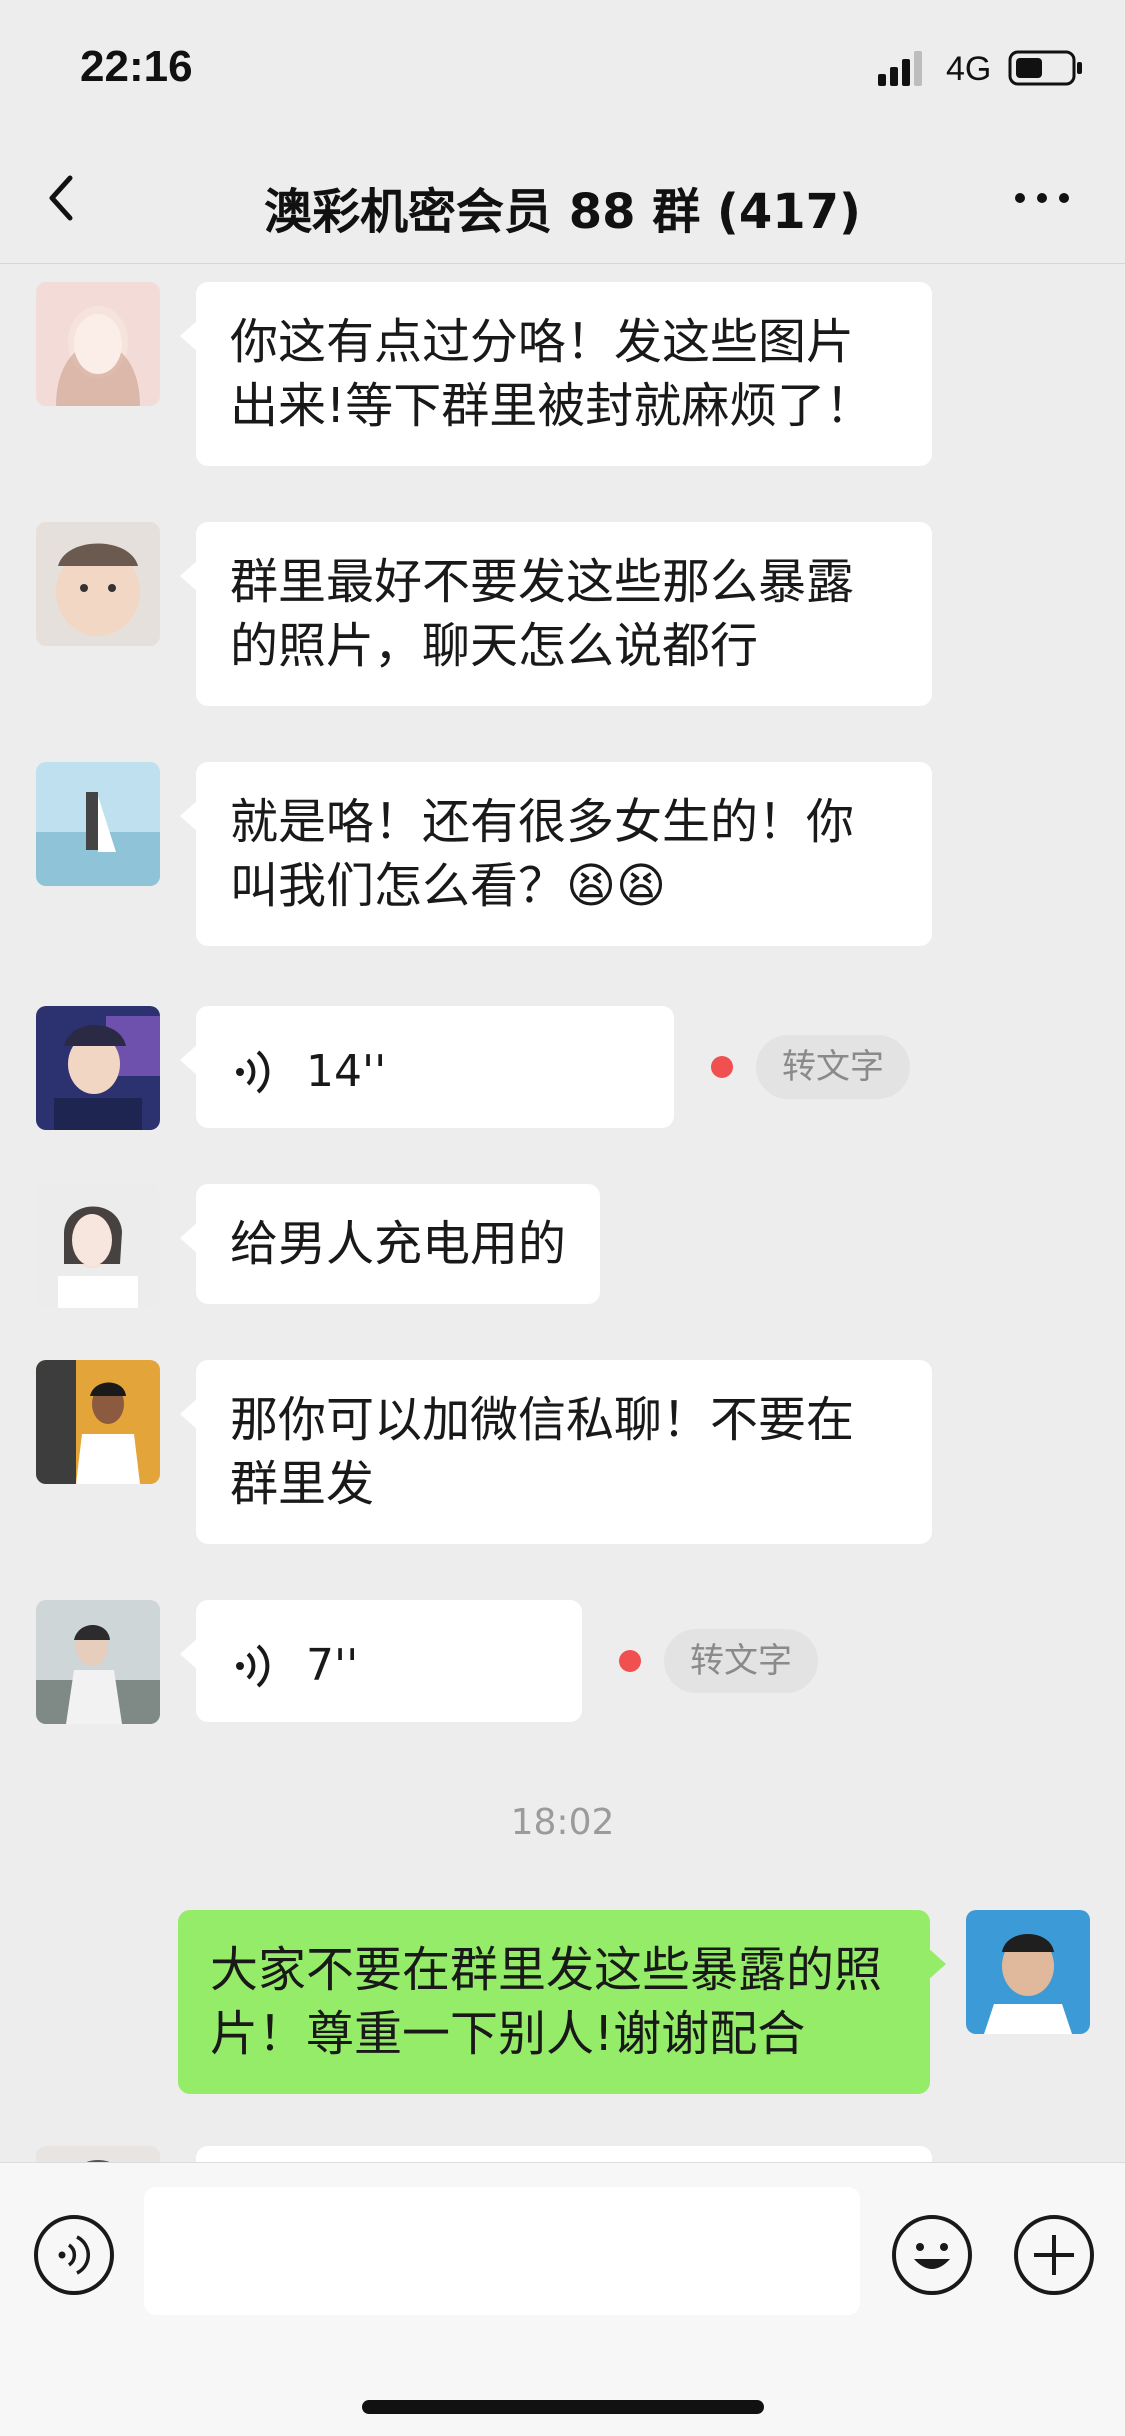 The image size is (1125, 2436). I want to click on input-bar, so click(562, 2299).